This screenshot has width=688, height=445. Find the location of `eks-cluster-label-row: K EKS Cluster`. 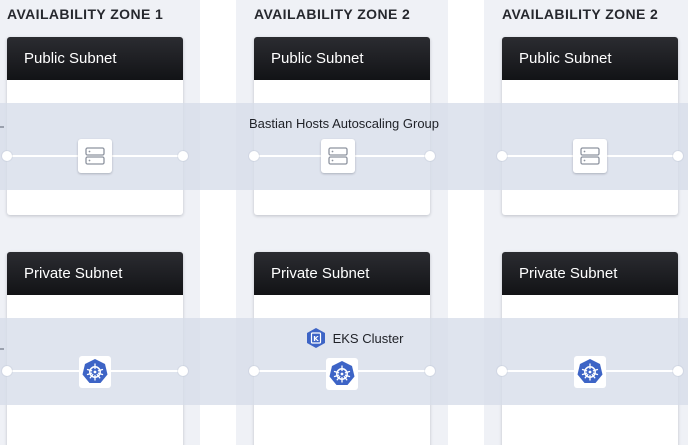

eks-cluster-label-row: K EKS Cluster is located at coordinates (344, 338).